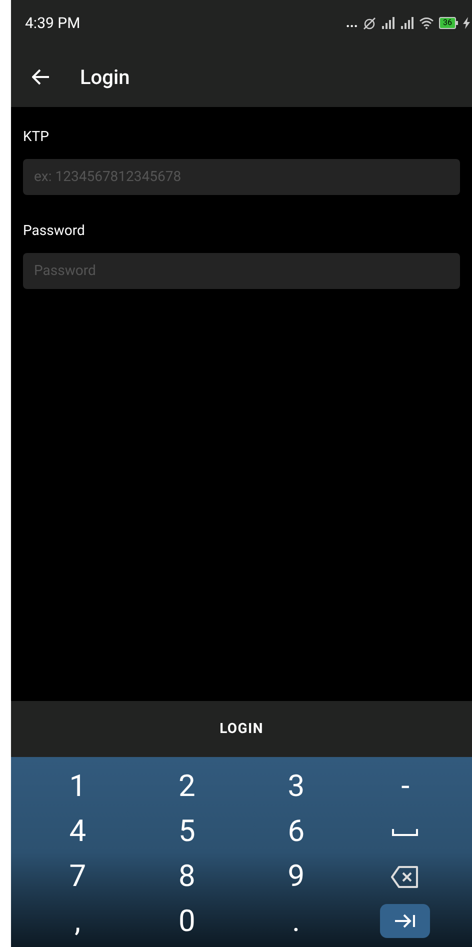 This screenshot has width=472, height=947. What do you see at coordinates (405, 876) in the screenshot?
I see `backspace-icon` at bounding box center [405, 876].